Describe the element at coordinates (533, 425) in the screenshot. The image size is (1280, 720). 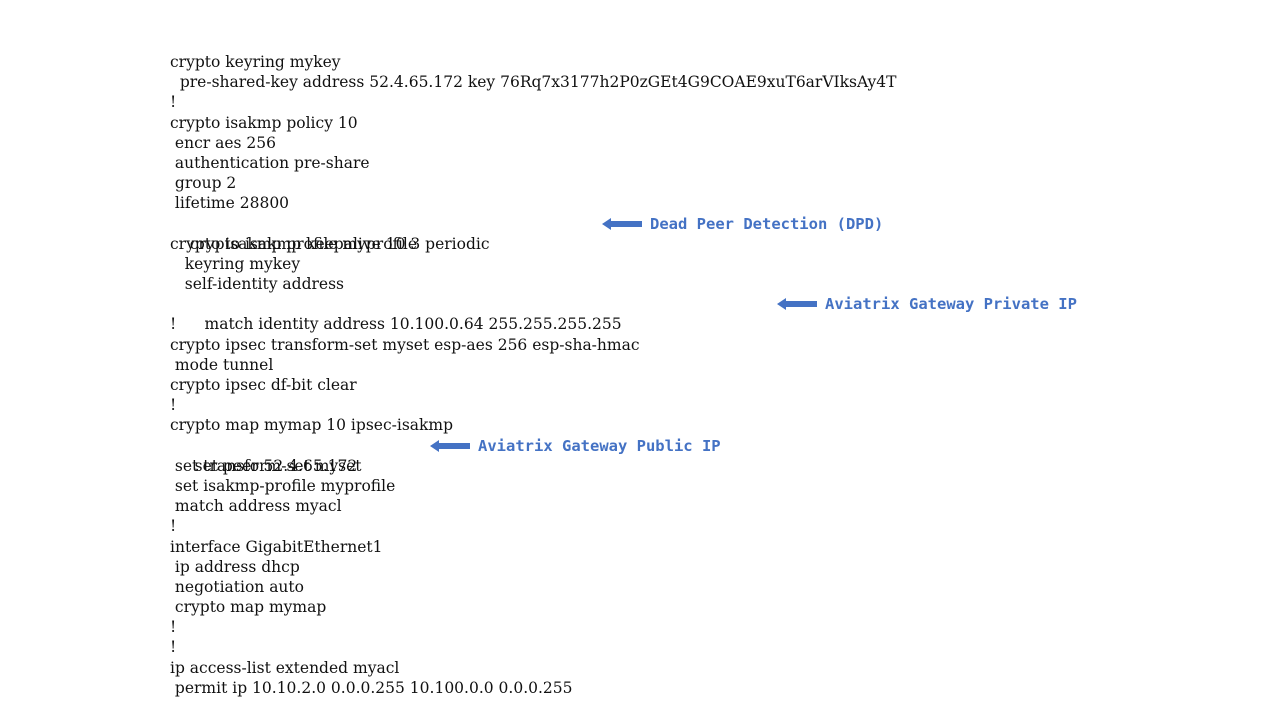
I see `config-line: crypto map mymap 10 ipsec-isakmp` at that location.